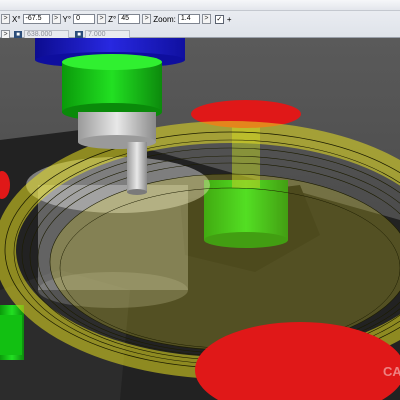 This screenshot has width=400, height=400. I want to click on zoom-checkbox: ✓, so click(219, 19).